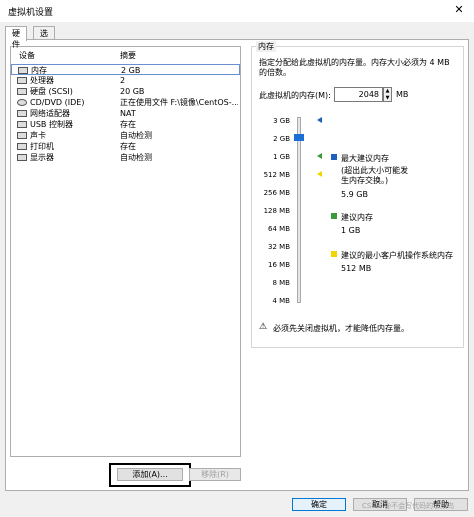  I want to click on cd-icon, so click(22, 102).